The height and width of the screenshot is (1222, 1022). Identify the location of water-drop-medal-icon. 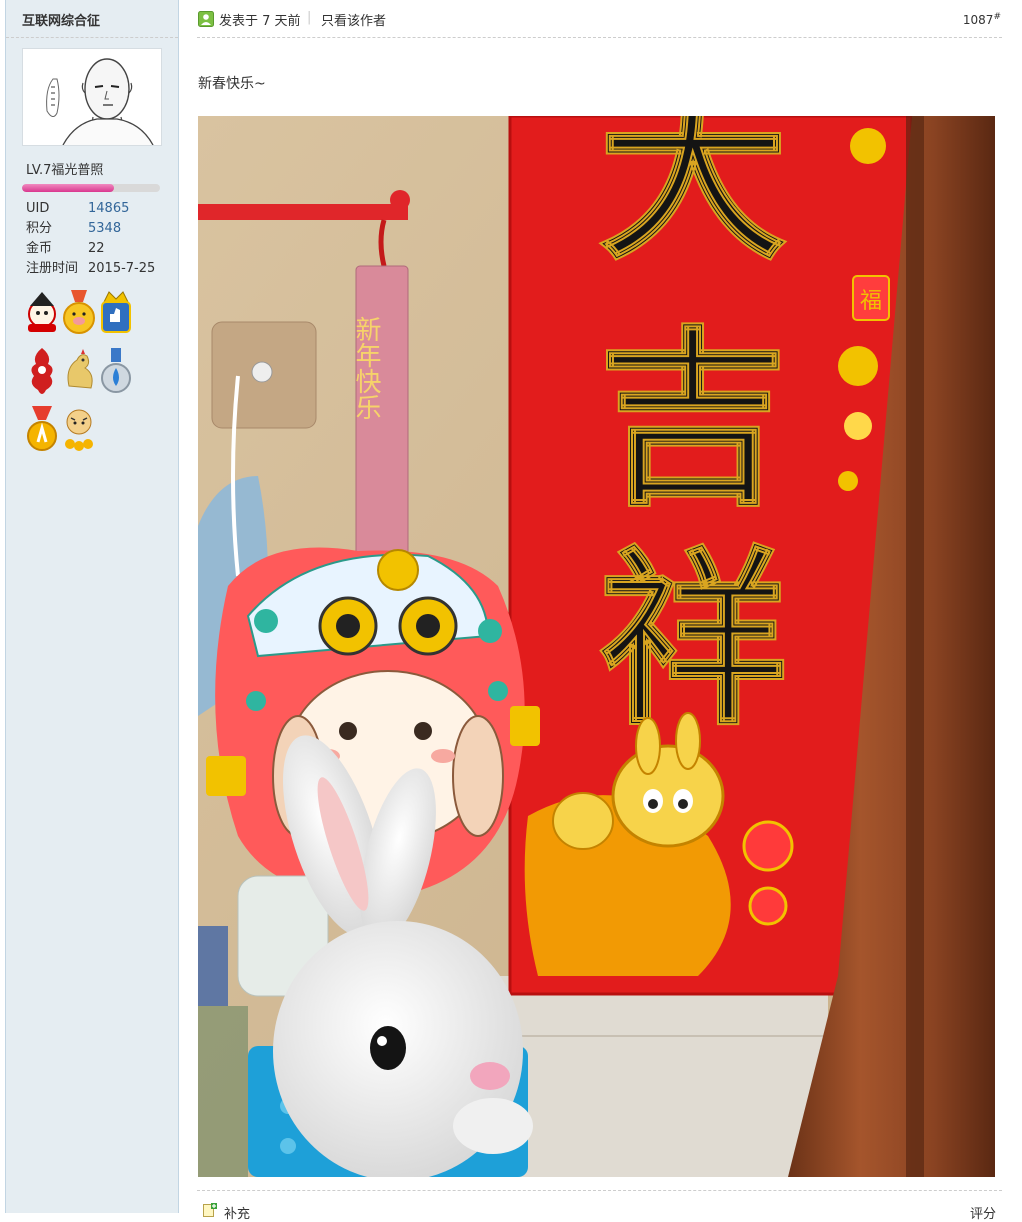
(116, 372).